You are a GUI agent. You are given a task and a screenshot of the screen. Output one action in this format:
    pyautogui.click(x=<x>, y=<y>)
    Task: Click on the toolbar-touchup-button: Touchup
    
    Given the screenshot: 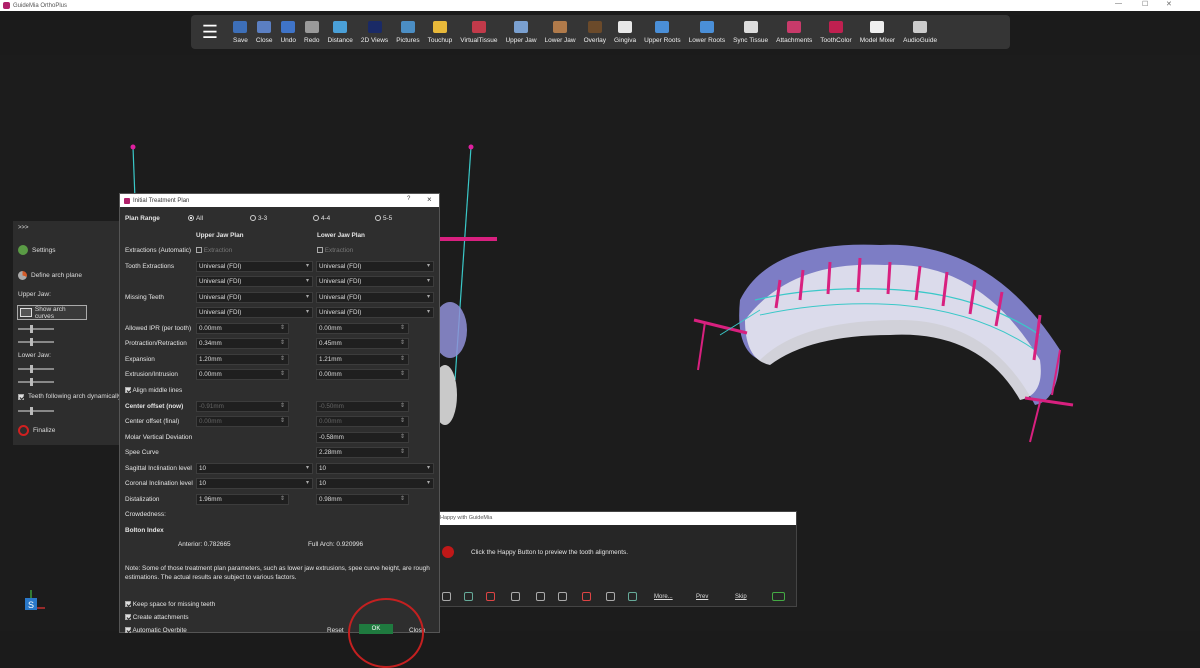 What is the action you would take?
    pyautogui.click(x=440, y=32)
    